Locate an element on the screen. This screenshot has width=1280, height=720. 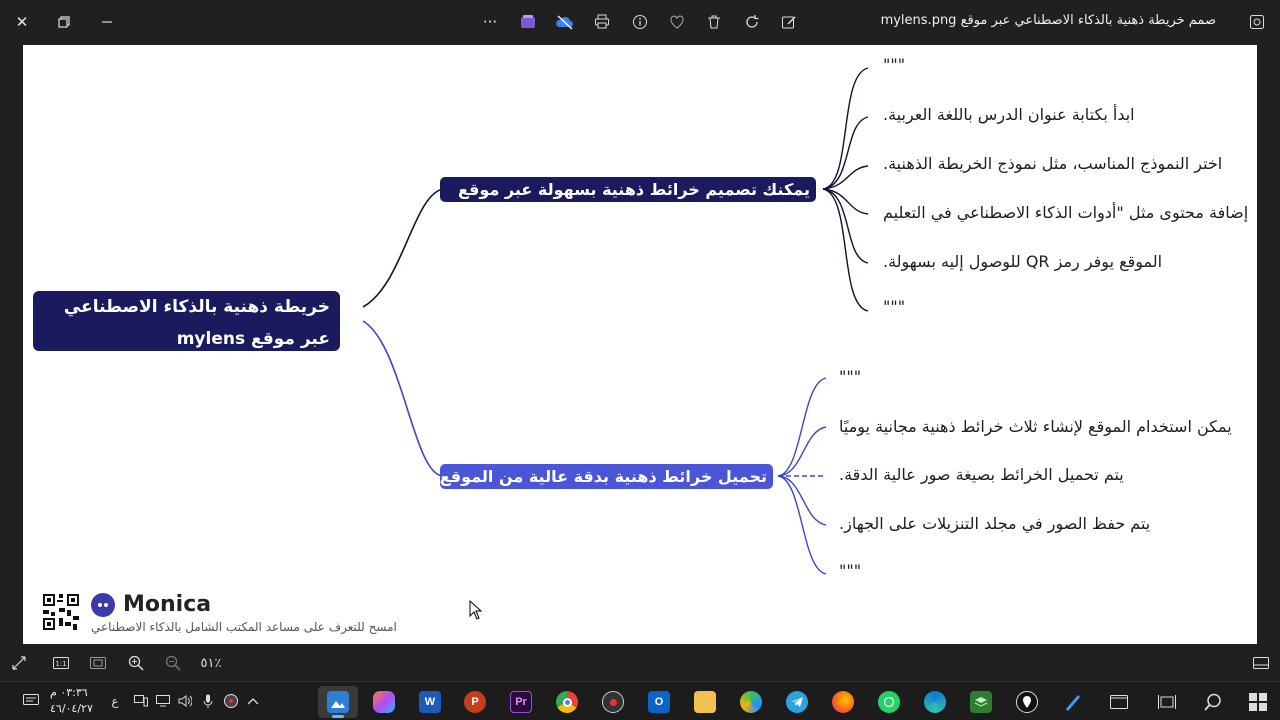
info-icon is located at coordinates (640, 22).